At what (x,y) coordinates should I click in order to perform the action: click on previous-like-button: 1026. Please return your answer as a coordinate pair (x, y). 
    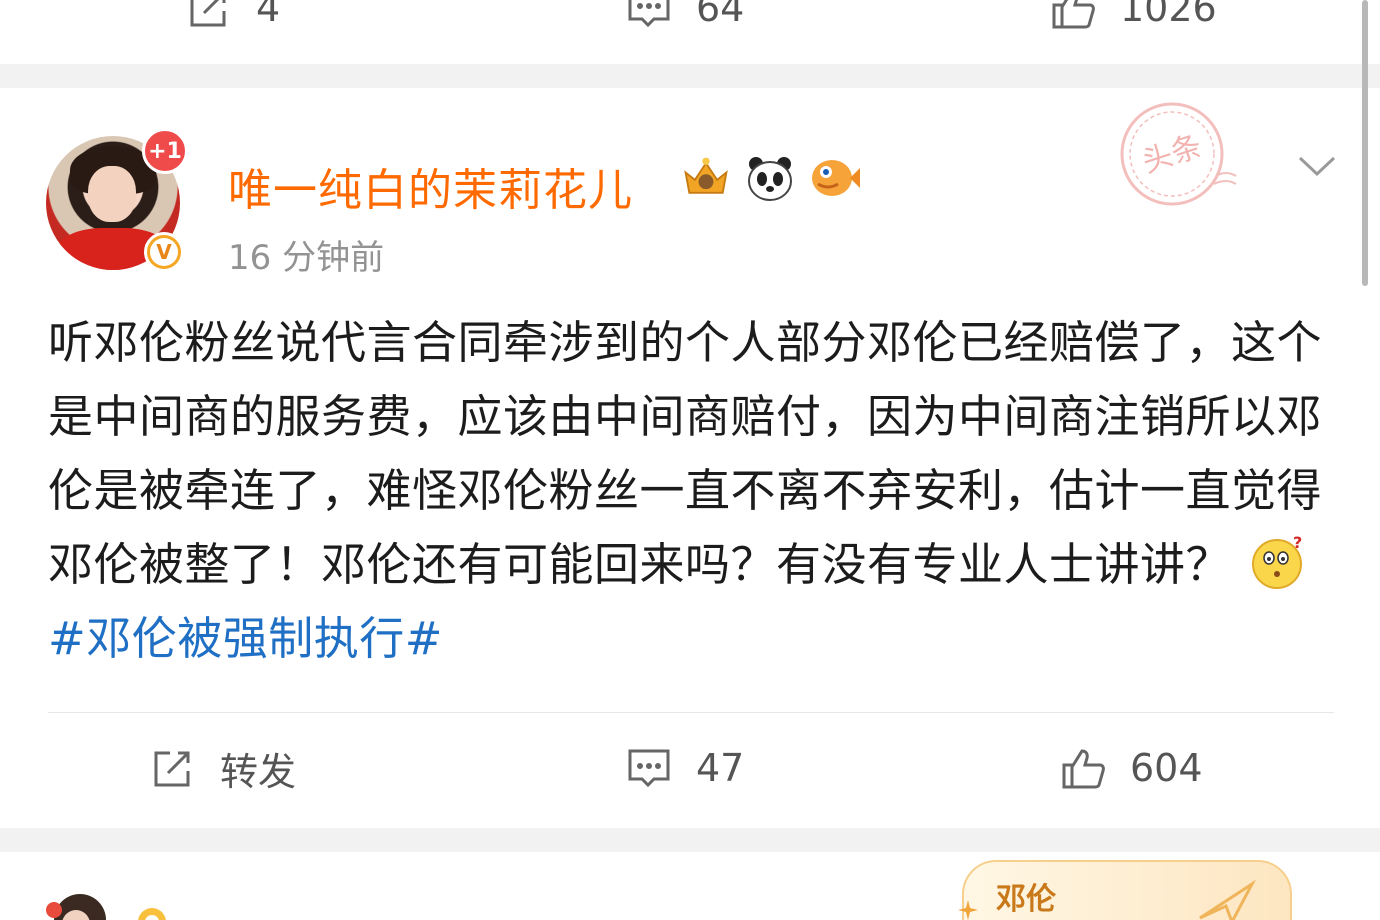
    Looking at the image, I should click on (1133, 19).